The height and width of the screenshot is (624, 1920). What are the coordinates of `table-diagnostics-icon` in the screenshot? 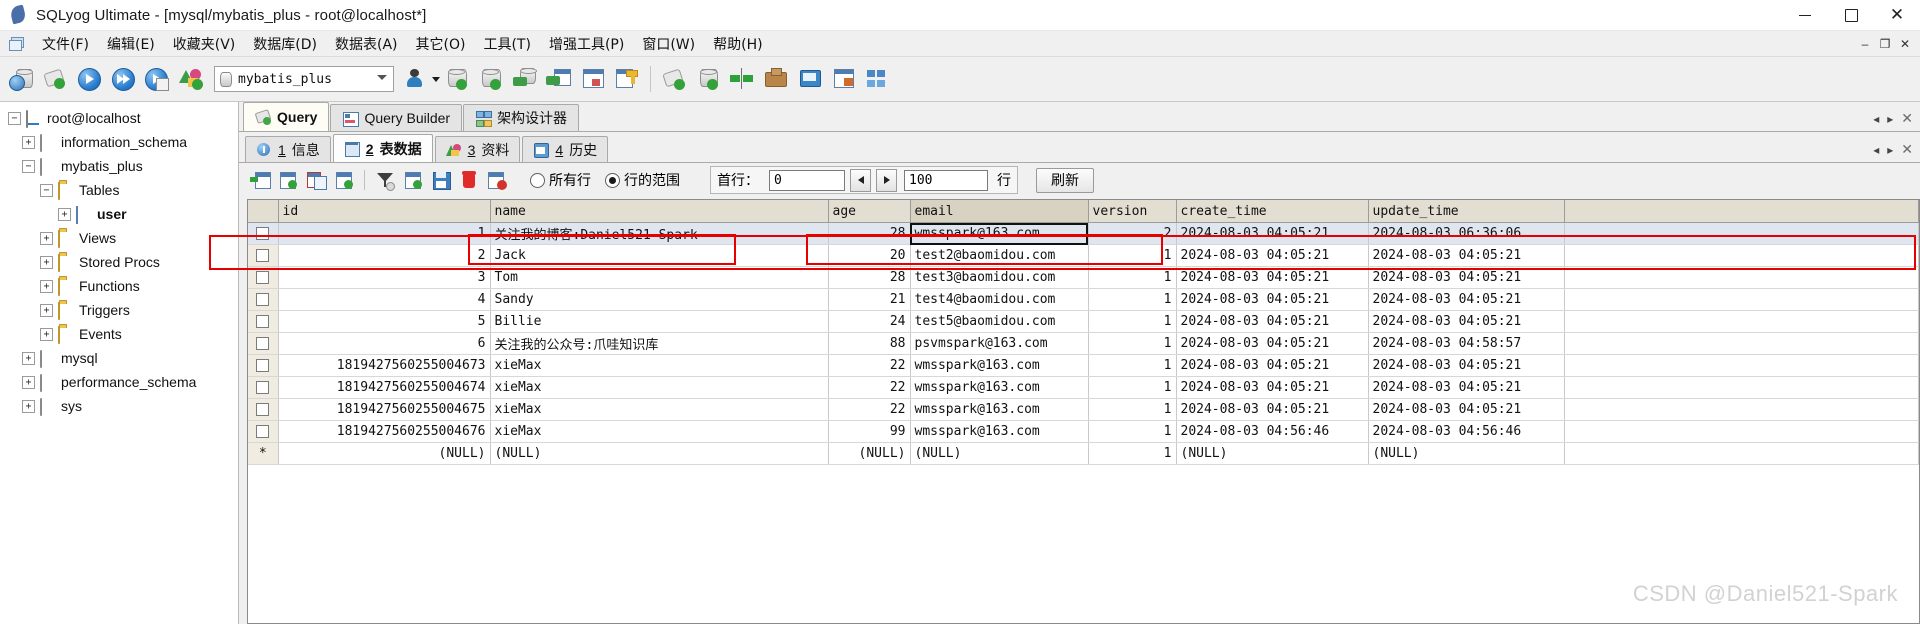 It's located at (593, 79).